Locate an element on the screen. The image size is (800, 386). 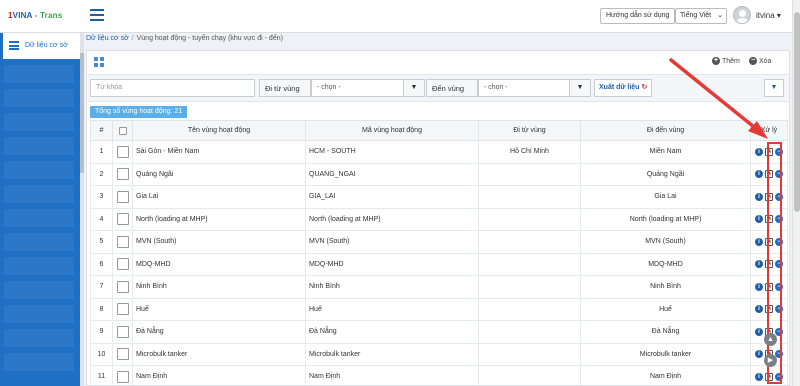
user-menu: itvina ▾ is located at coordinates (768, 15).